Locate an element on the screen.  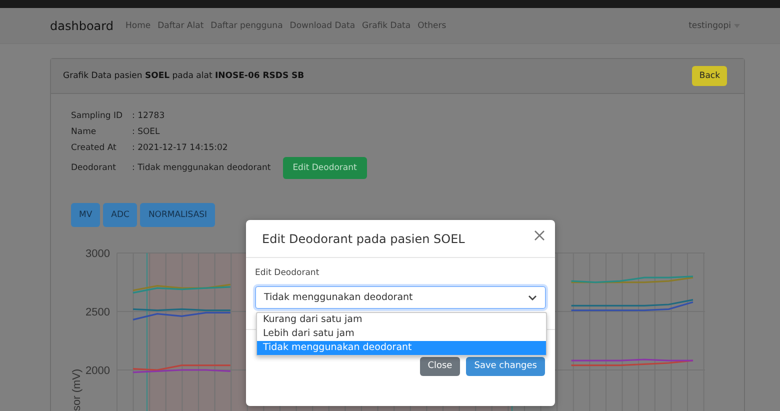
select-field: Tidak menggunakan deodorant is located at coordinates (400, 297).